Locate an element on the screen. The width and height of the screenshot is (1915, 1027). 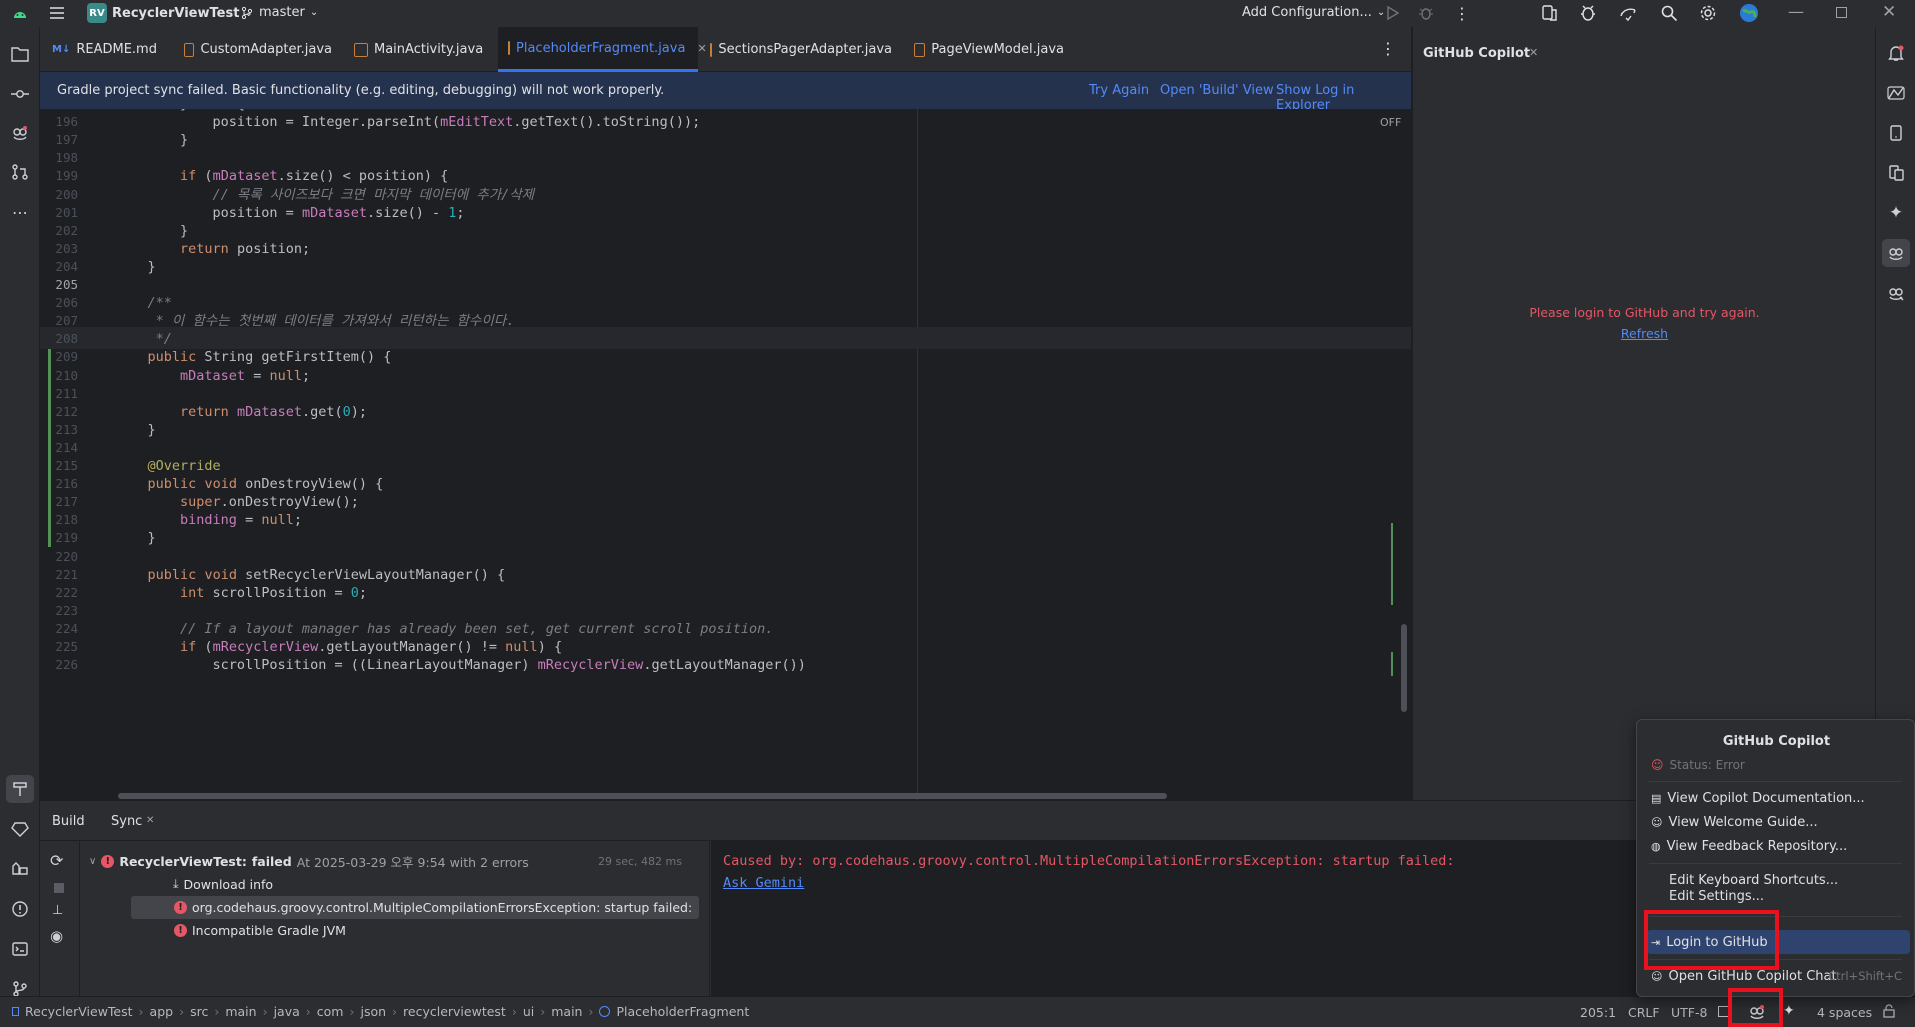
notifications-bell-icon is located at coordinates (1896, 53).